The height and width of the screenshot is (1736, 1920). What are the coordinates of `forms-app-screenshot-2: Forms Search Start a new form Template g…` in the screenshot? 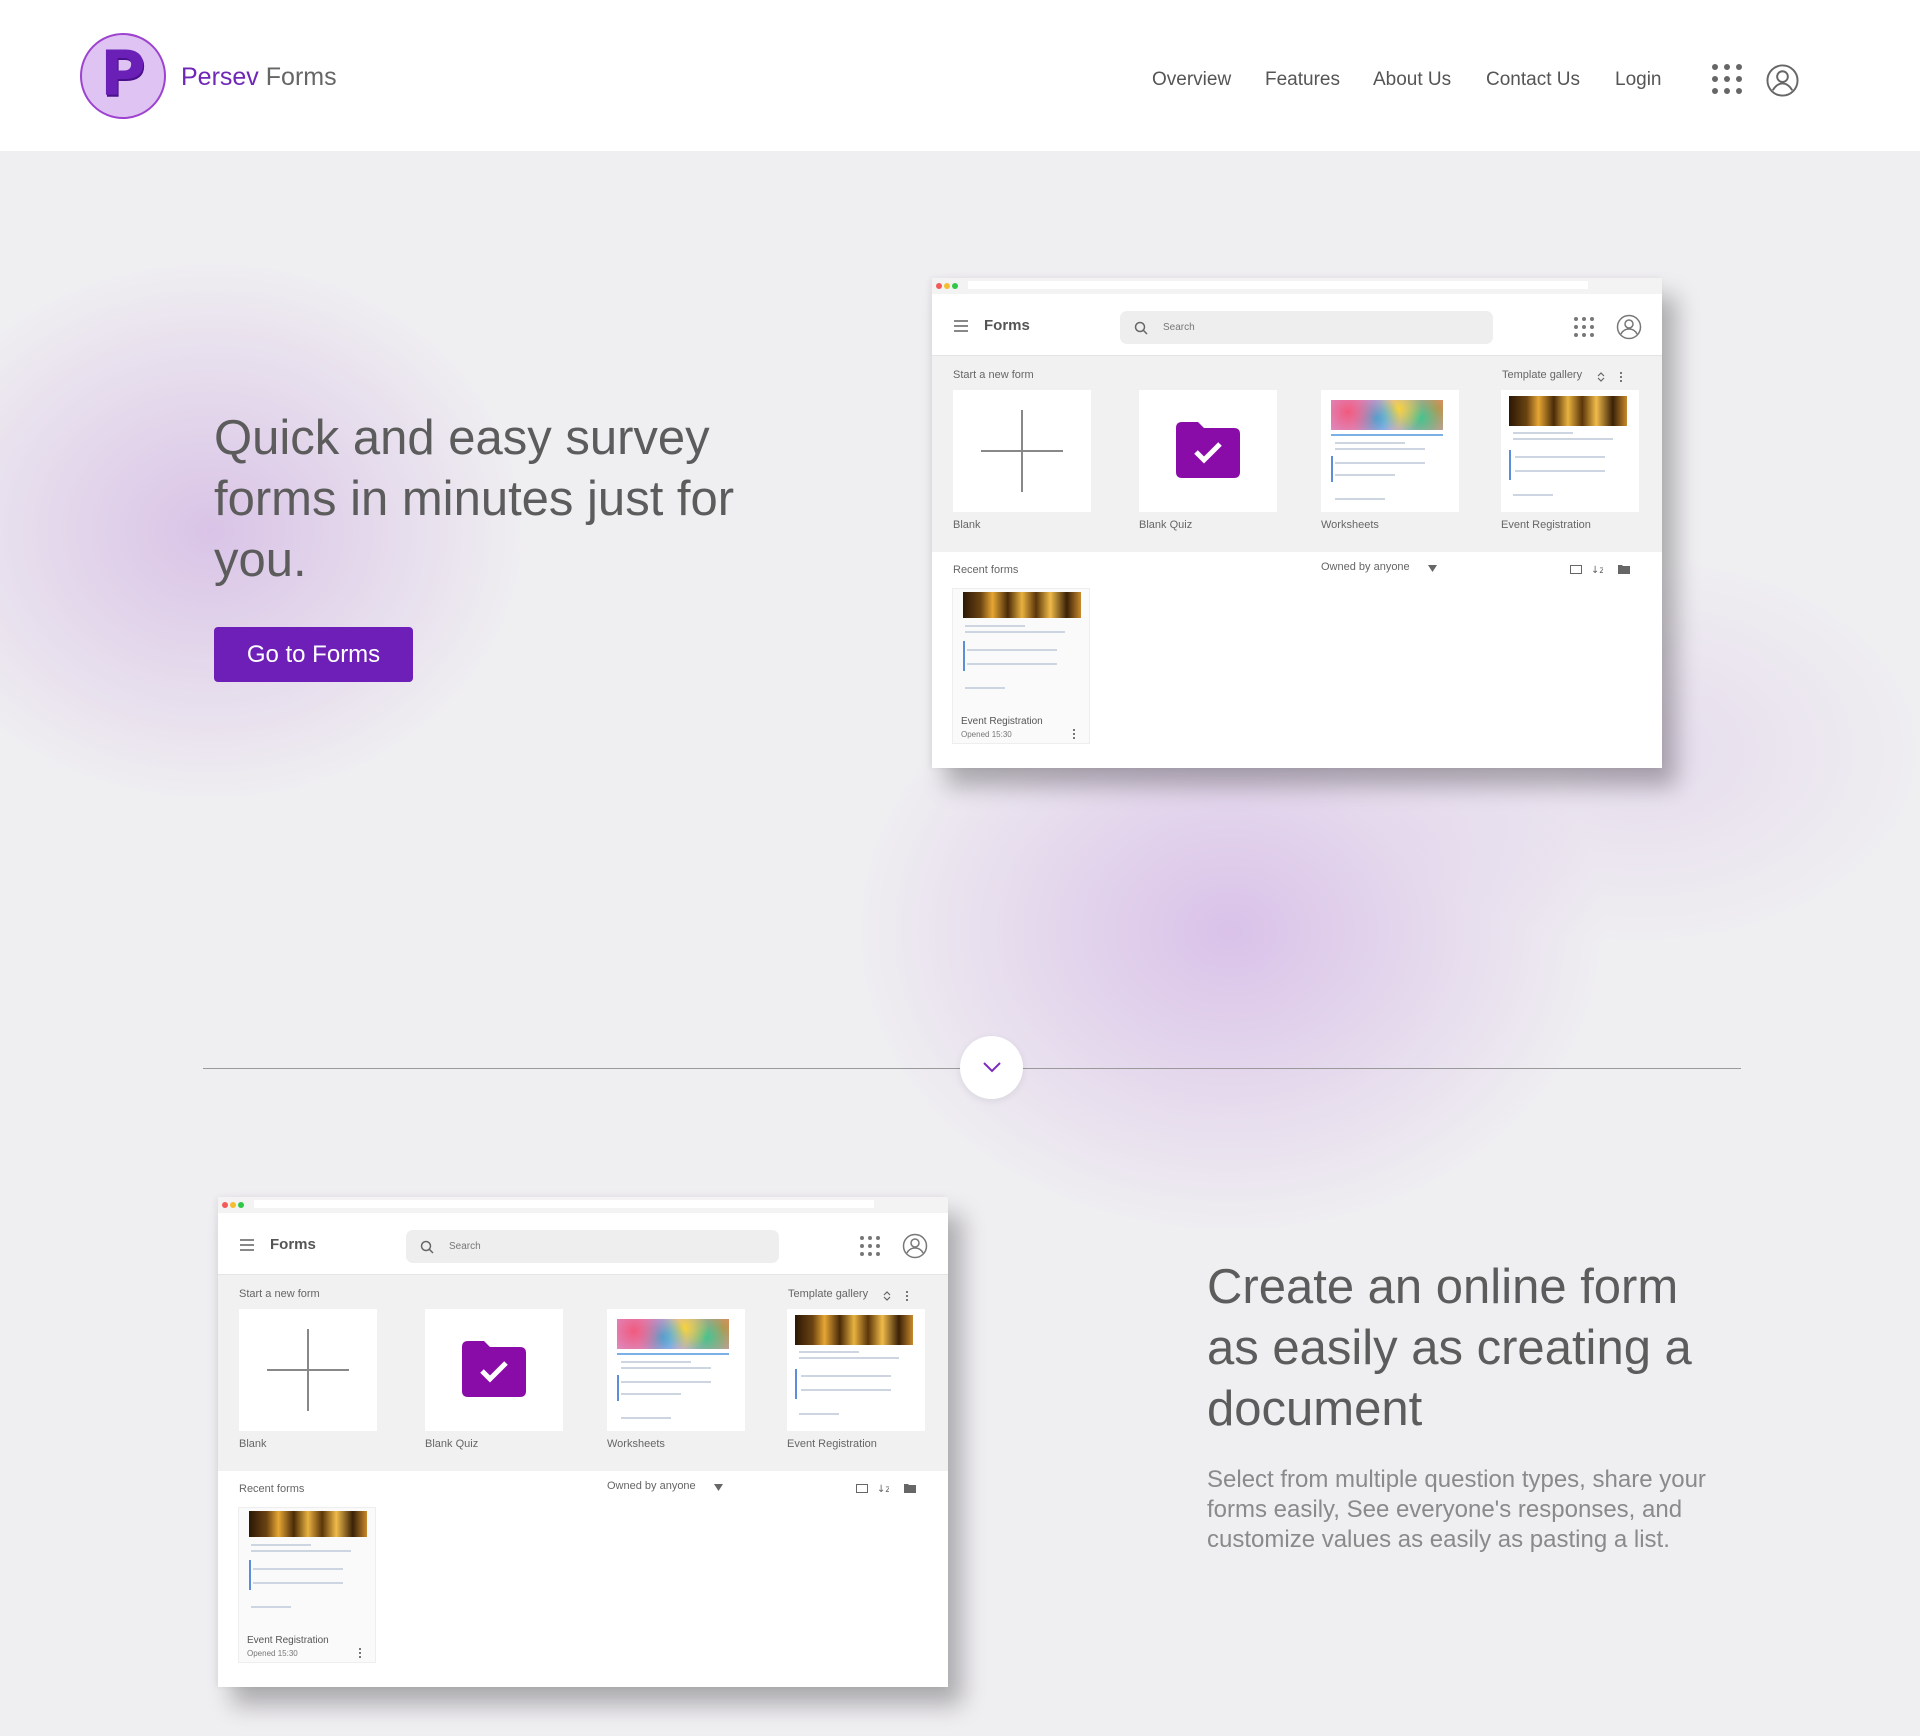 It's located at (583, 1442).